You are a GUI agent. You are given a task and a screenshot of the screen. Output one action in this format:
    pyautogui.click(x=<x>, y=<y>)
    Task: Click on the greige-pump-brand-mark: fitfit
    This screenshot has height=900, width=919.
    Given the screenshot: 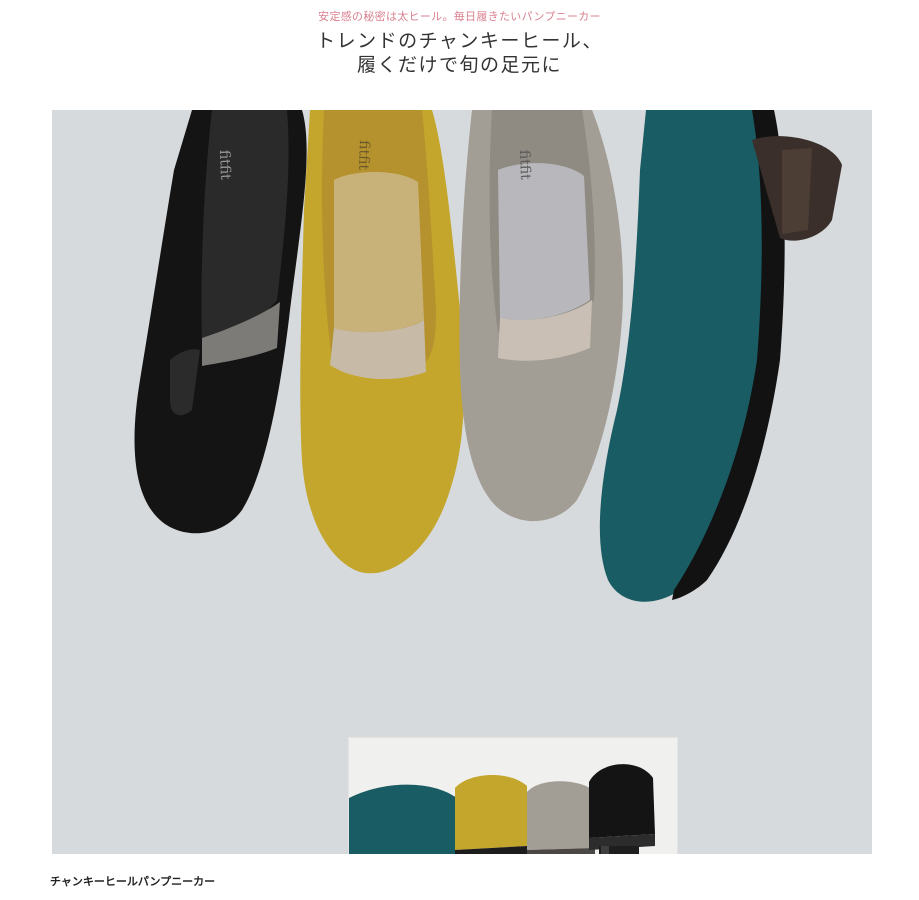 What is the action you would take?
    pyautogui.click(x=524, y=165)
    